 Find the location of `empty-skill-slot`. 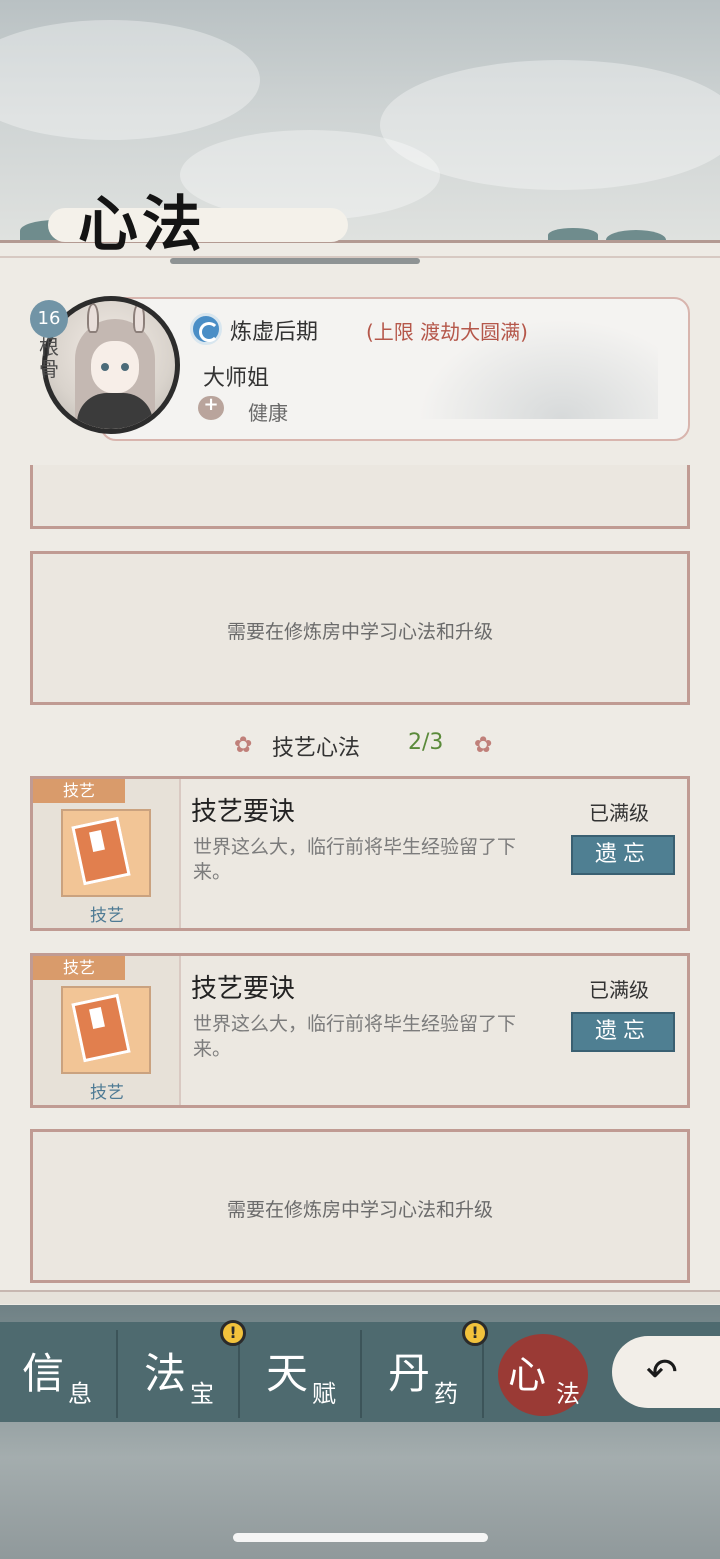

empty-skill-slot is located at coordinates (360, 497).